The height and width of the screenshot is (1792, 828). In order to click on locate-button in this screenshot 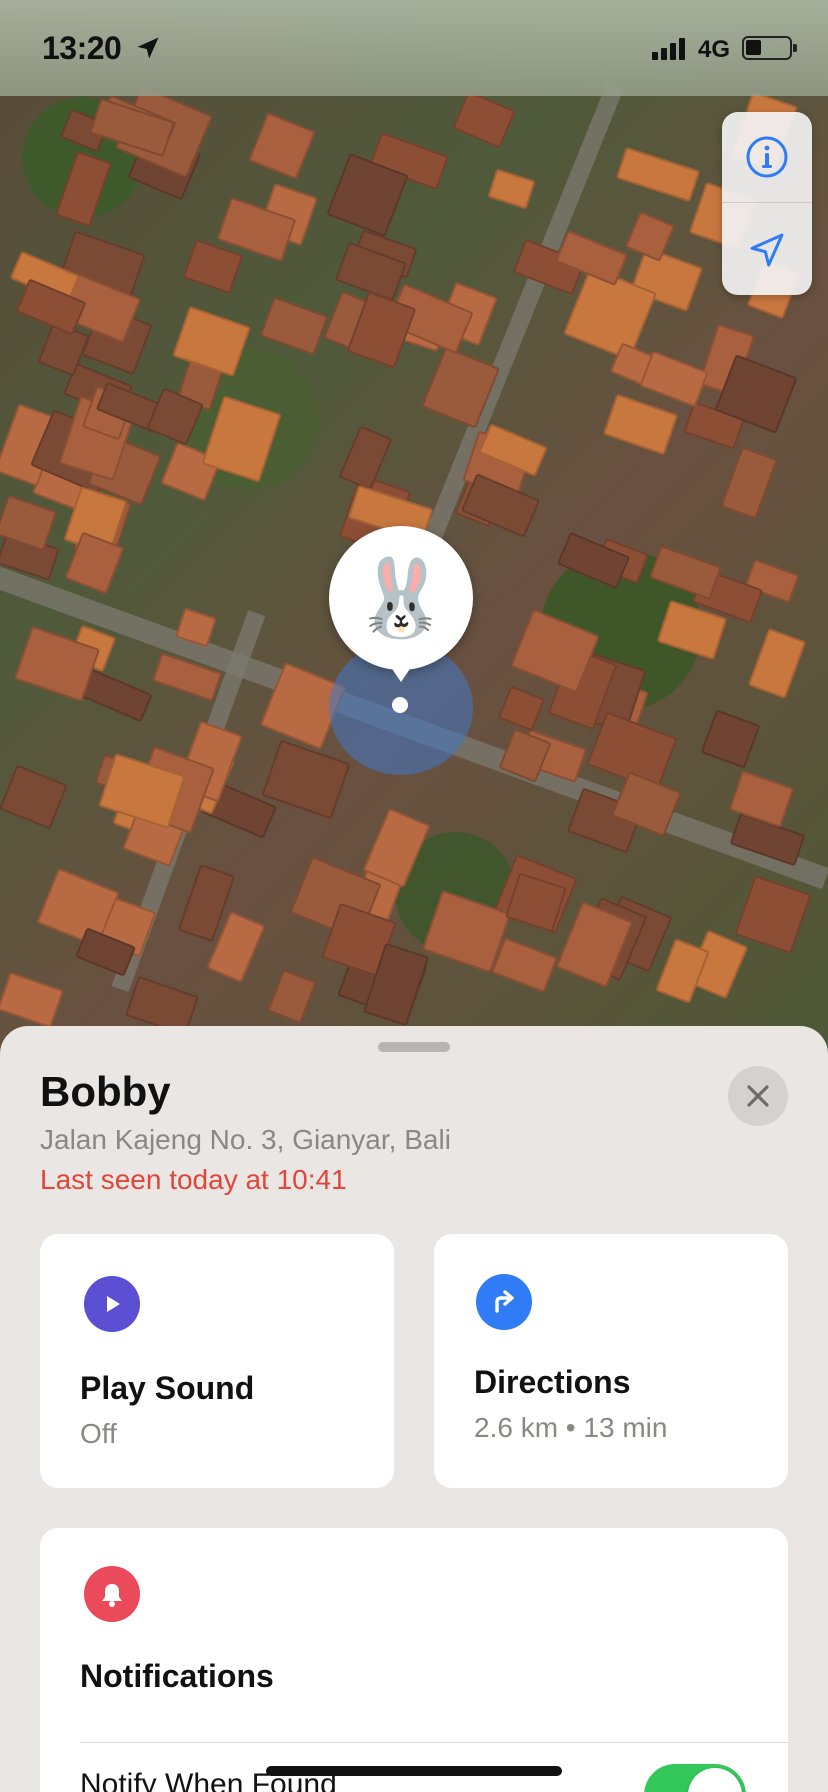, I will do `click(767, 249)`.